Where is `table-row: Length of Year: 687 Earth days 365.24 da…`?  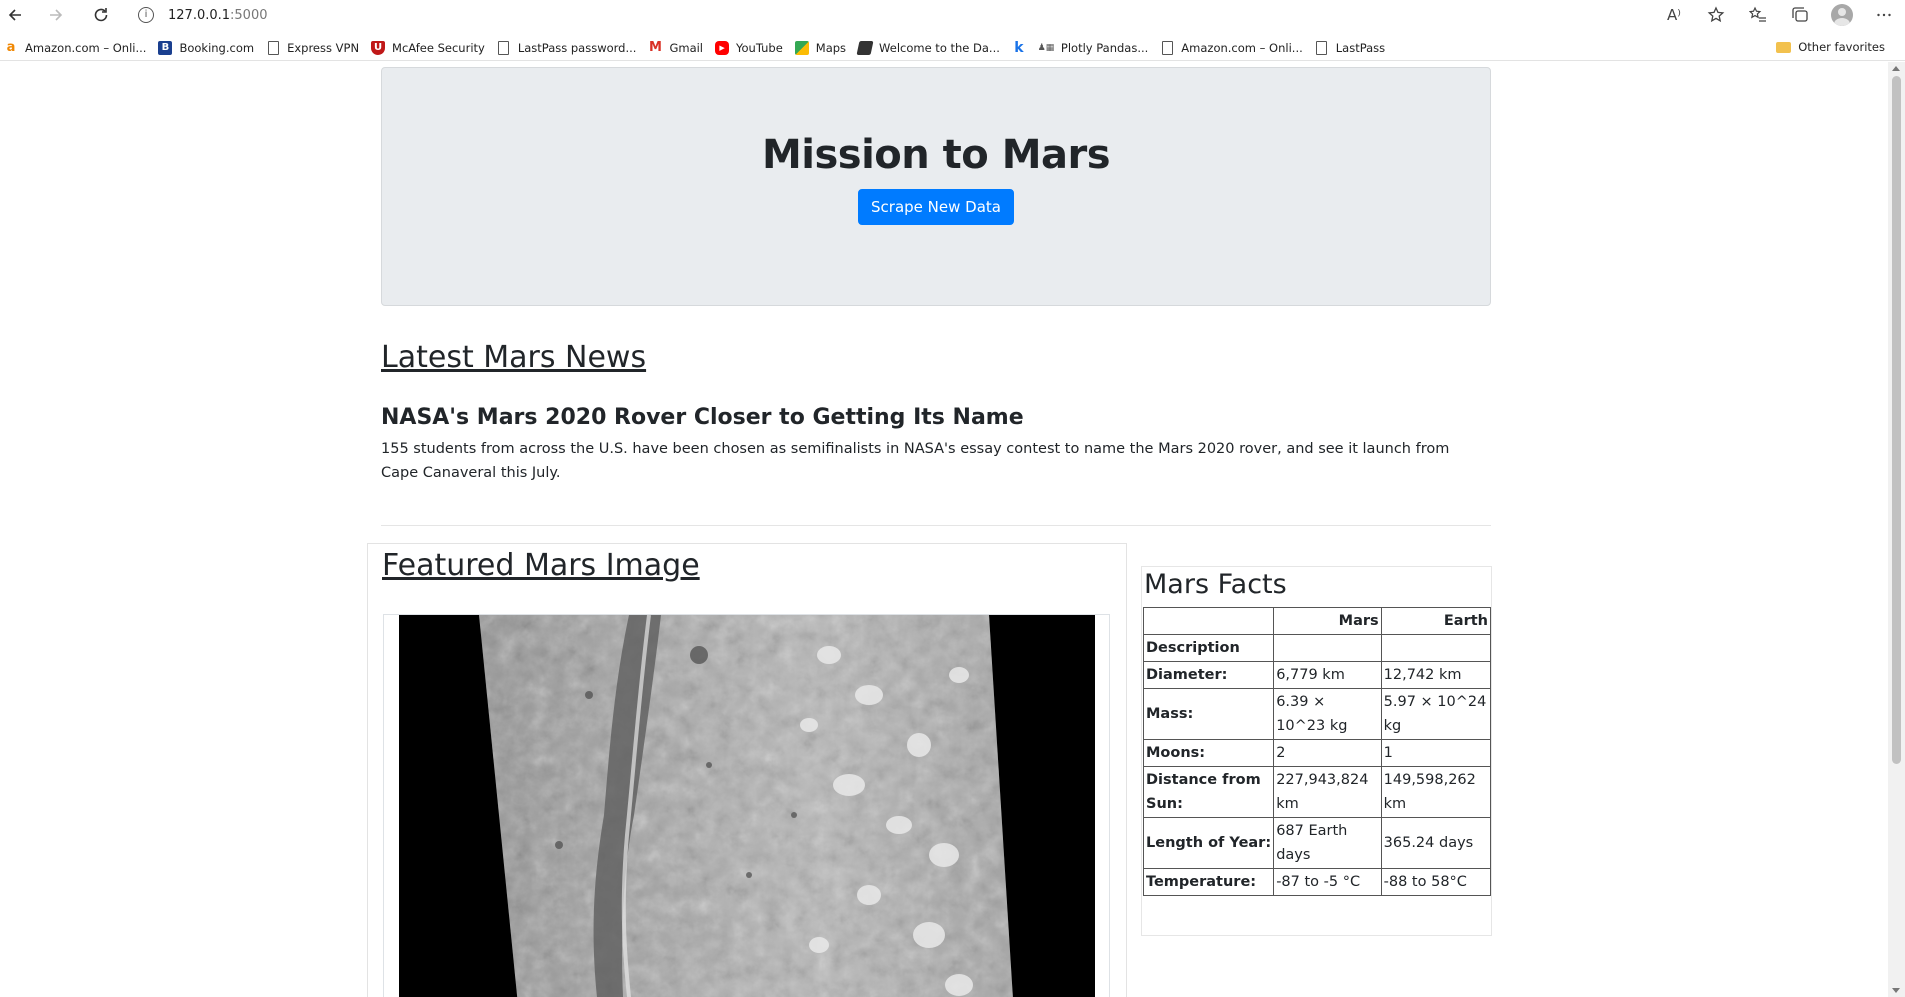 table-row: Length of Year: 687 Earth days 365.24 da… is located at coordinates (1317, 843).